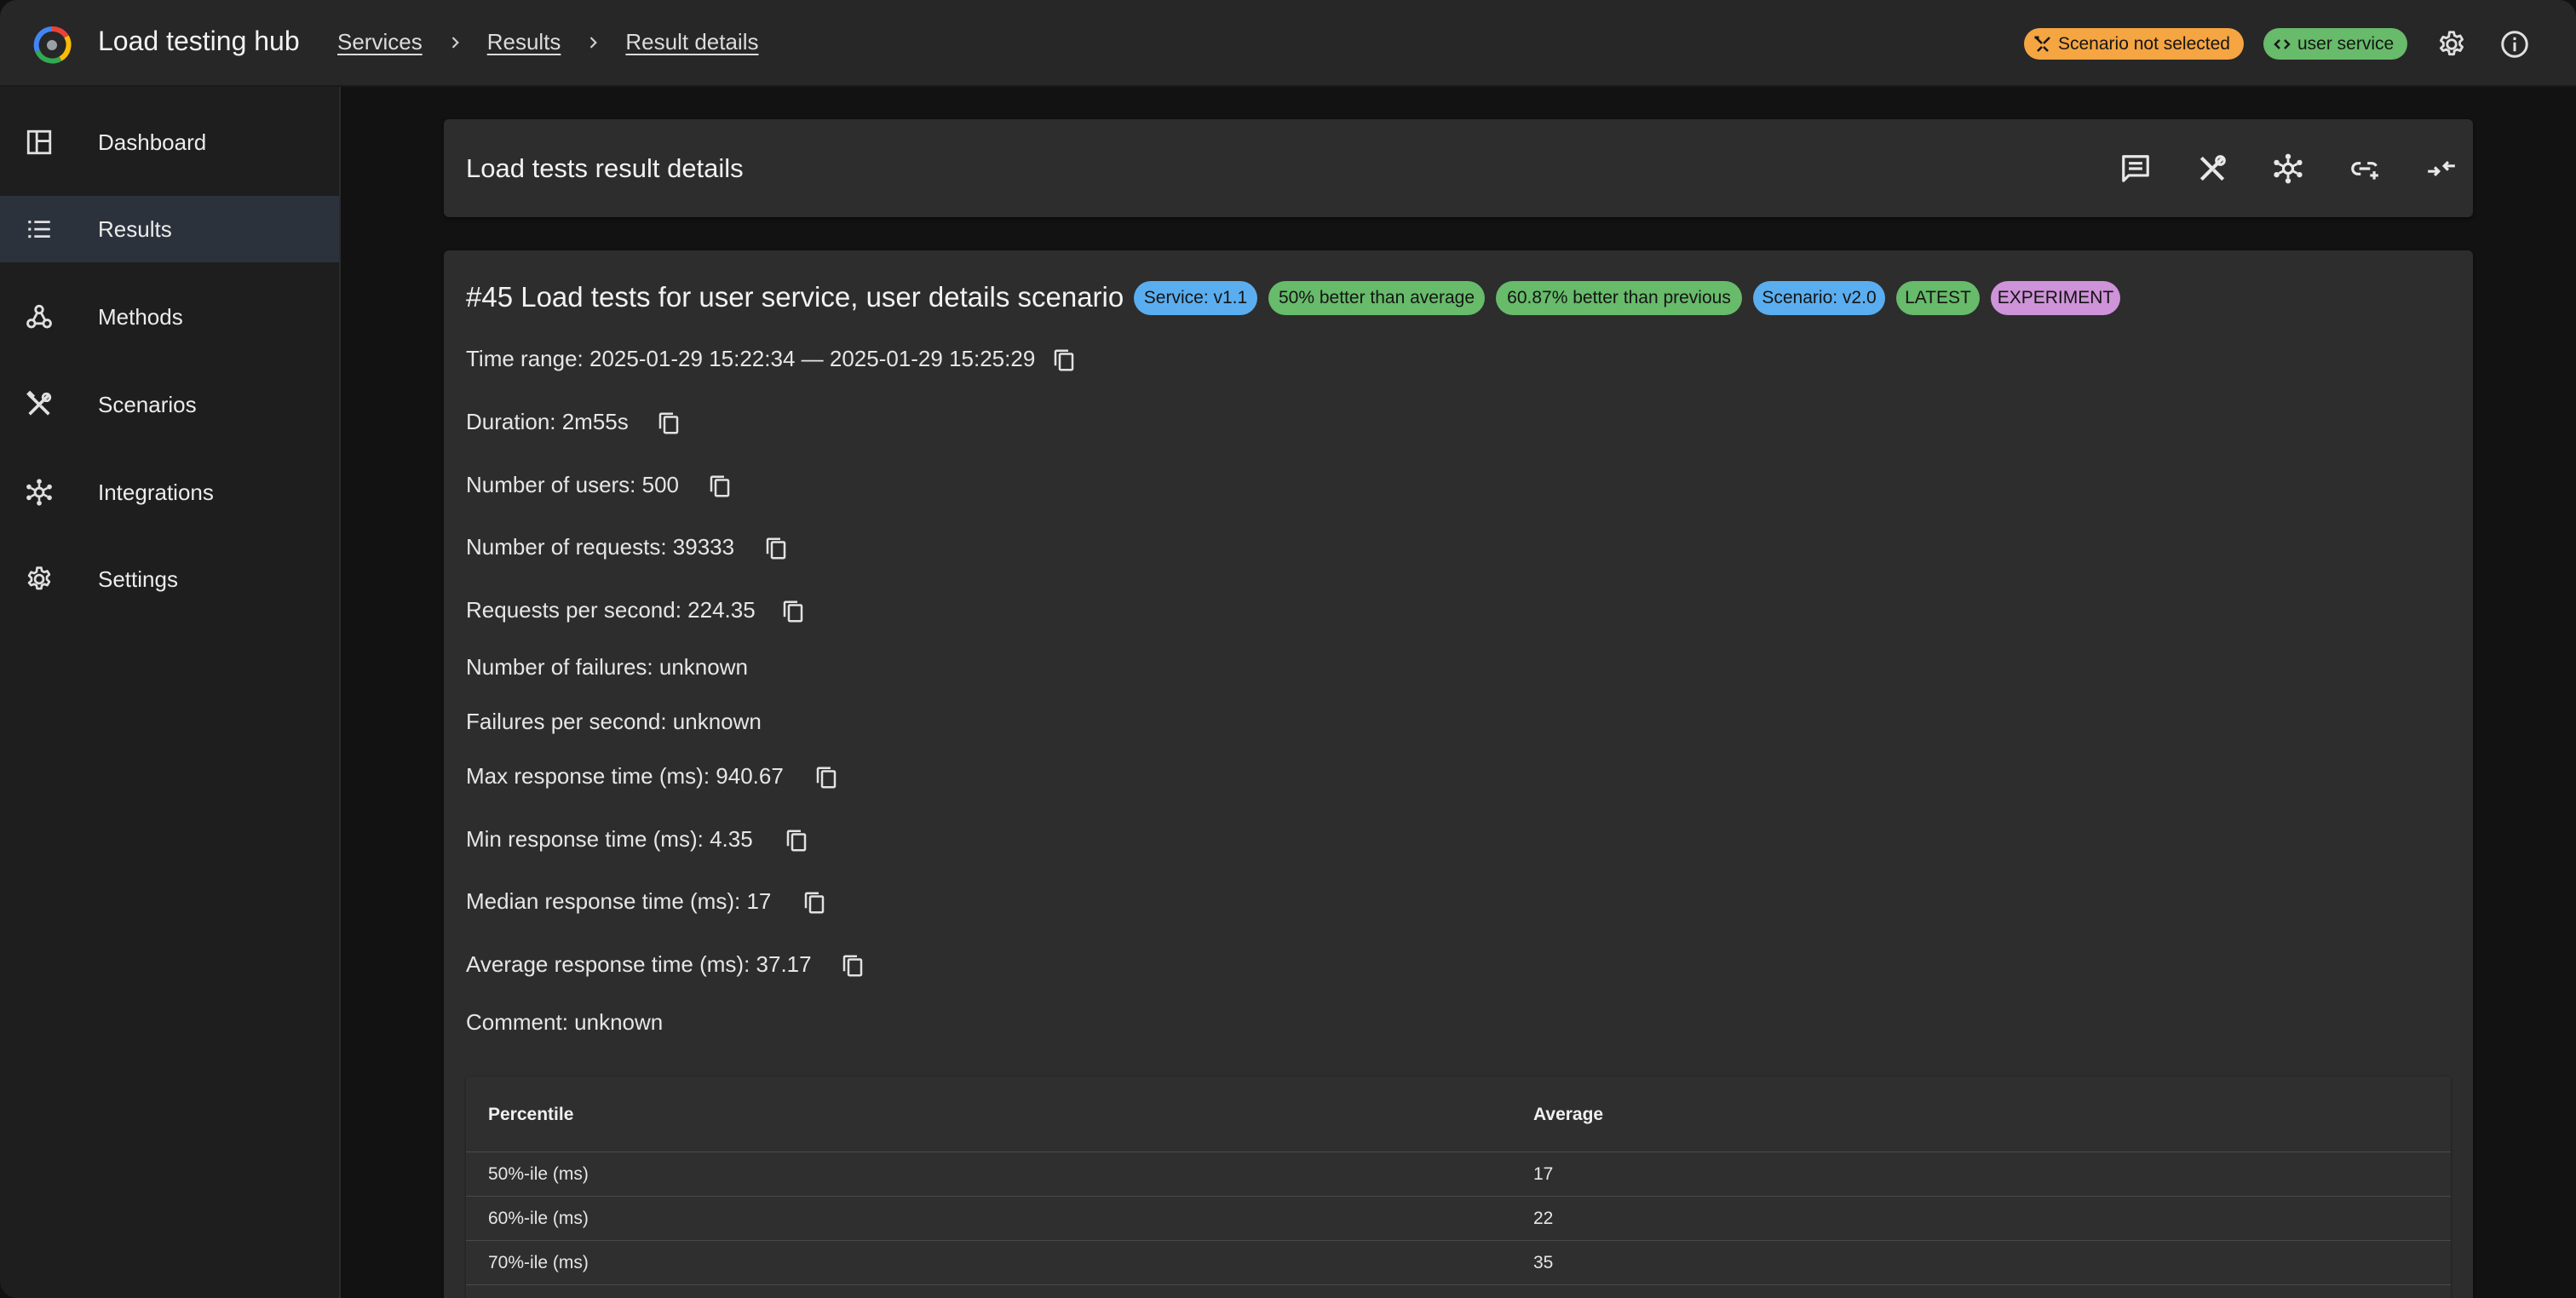 This screenshot has height=1298, width=2576. Describe the element at coordinates (2364, 168) in the screenshot. I see `add-link-icon` at that location.